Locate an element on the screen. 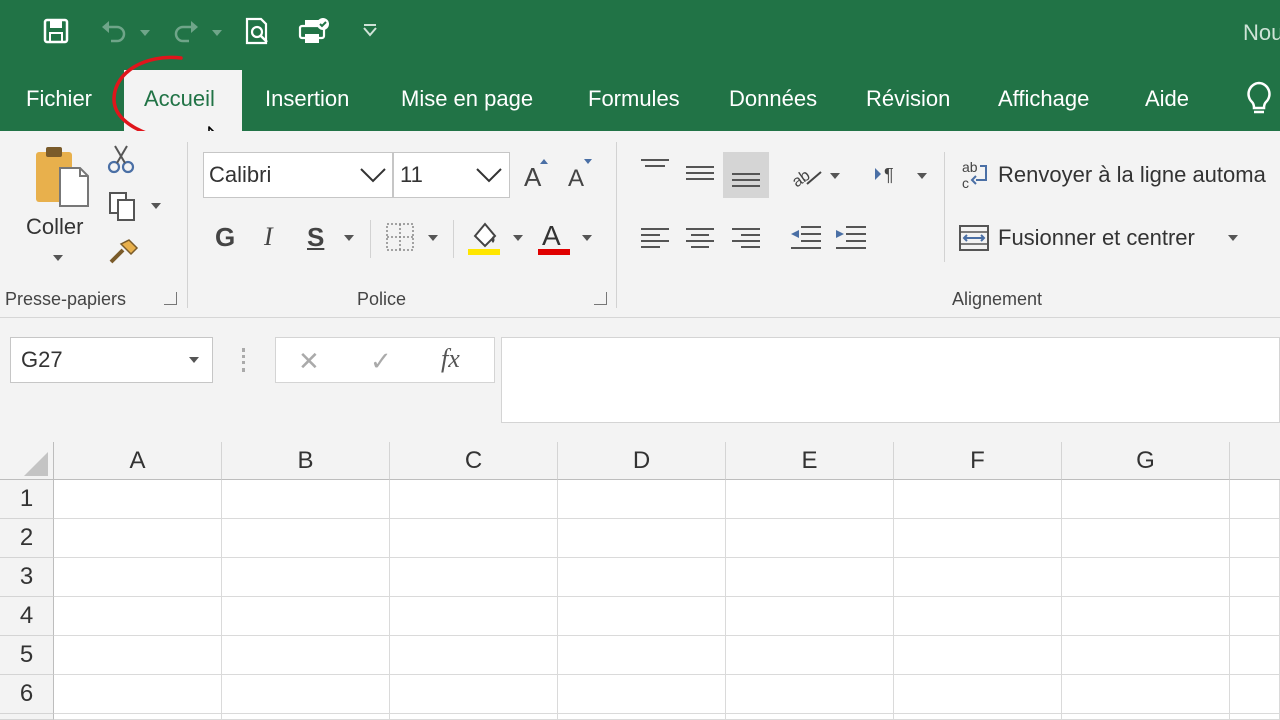 This screenshot has width=1280, height=720. align-right-icon is located at coordinates (746, 240).